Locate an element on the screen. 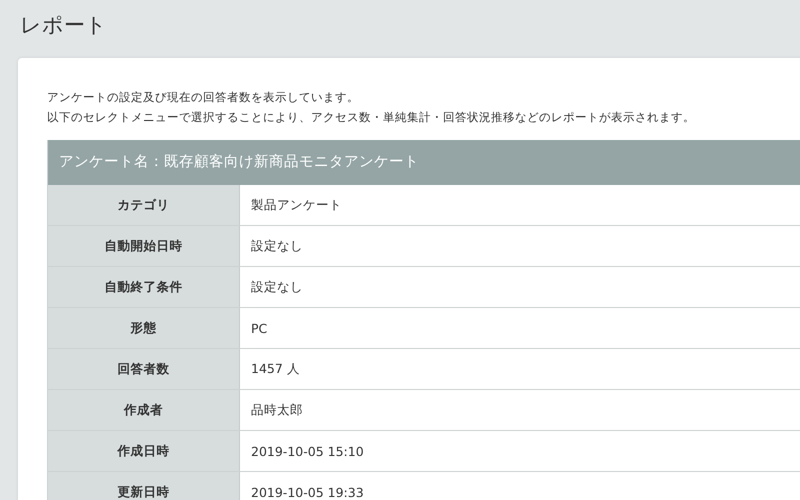  description-text: 以下のセレクトメニューで選択することにより、アクセス数・単純集計・回答状況推移などのレポートが表示されます。 is located at coordinates (371, 117).